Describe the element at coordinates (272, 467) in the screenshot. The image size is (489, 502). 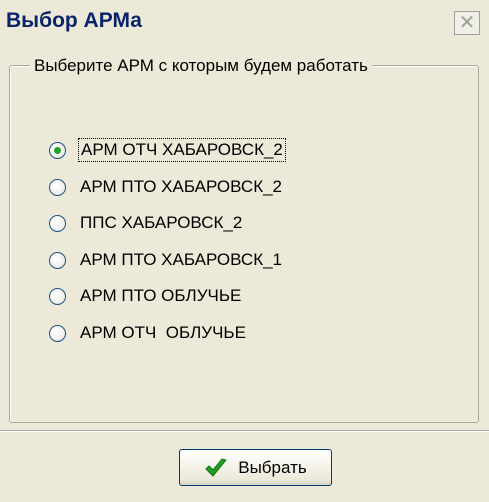
I see `select-button-label: Выбрать` at that location.